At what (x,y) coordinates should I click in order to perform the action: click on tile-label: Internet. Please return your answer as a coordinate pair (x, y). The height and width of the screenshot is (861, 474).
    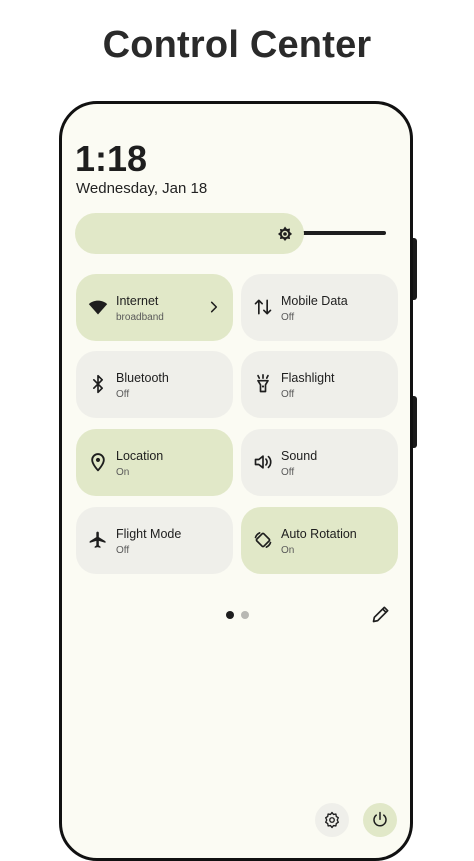
    Looking at the image, I should click on (137, 301).